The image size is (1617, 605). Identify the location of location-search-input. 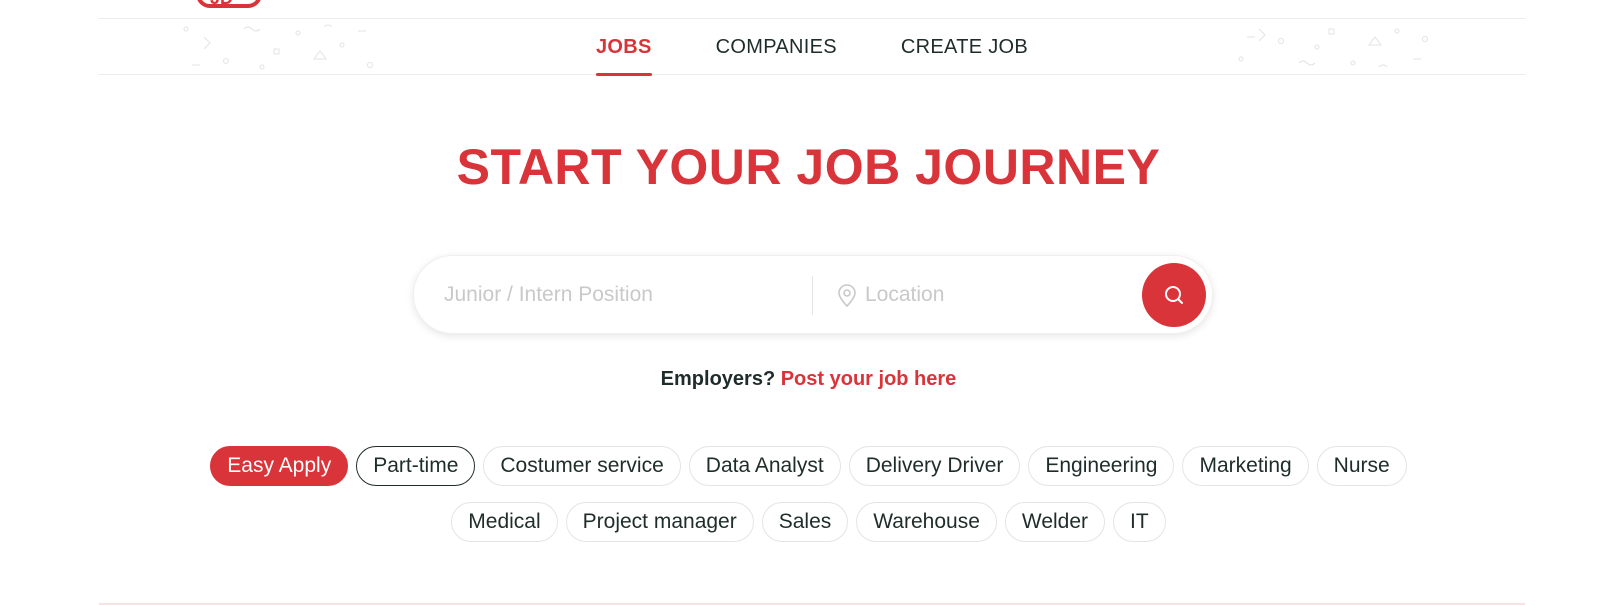
(1005, 295).